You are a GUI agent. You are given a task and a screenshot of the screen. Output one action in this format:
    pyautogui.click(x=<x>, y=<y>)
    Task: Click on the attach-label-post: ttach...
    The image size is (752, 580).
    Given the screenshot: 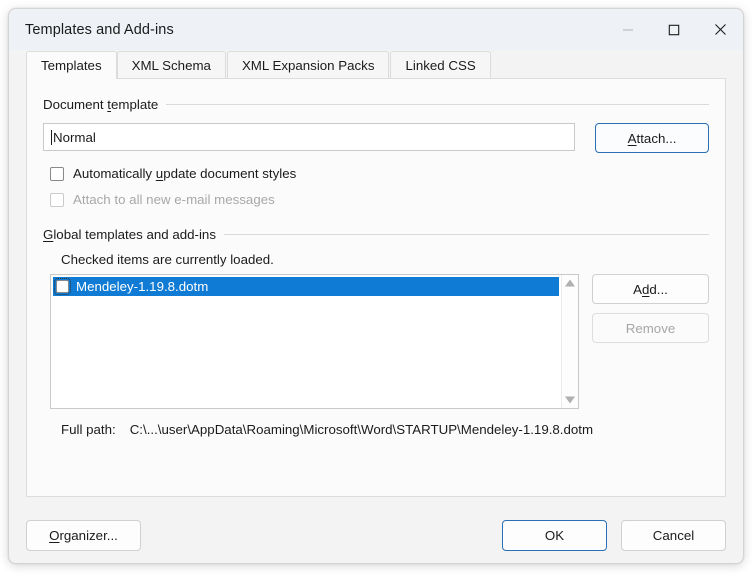 What is the action you would take?
    pyautogui.click(x=656, y=138)
    